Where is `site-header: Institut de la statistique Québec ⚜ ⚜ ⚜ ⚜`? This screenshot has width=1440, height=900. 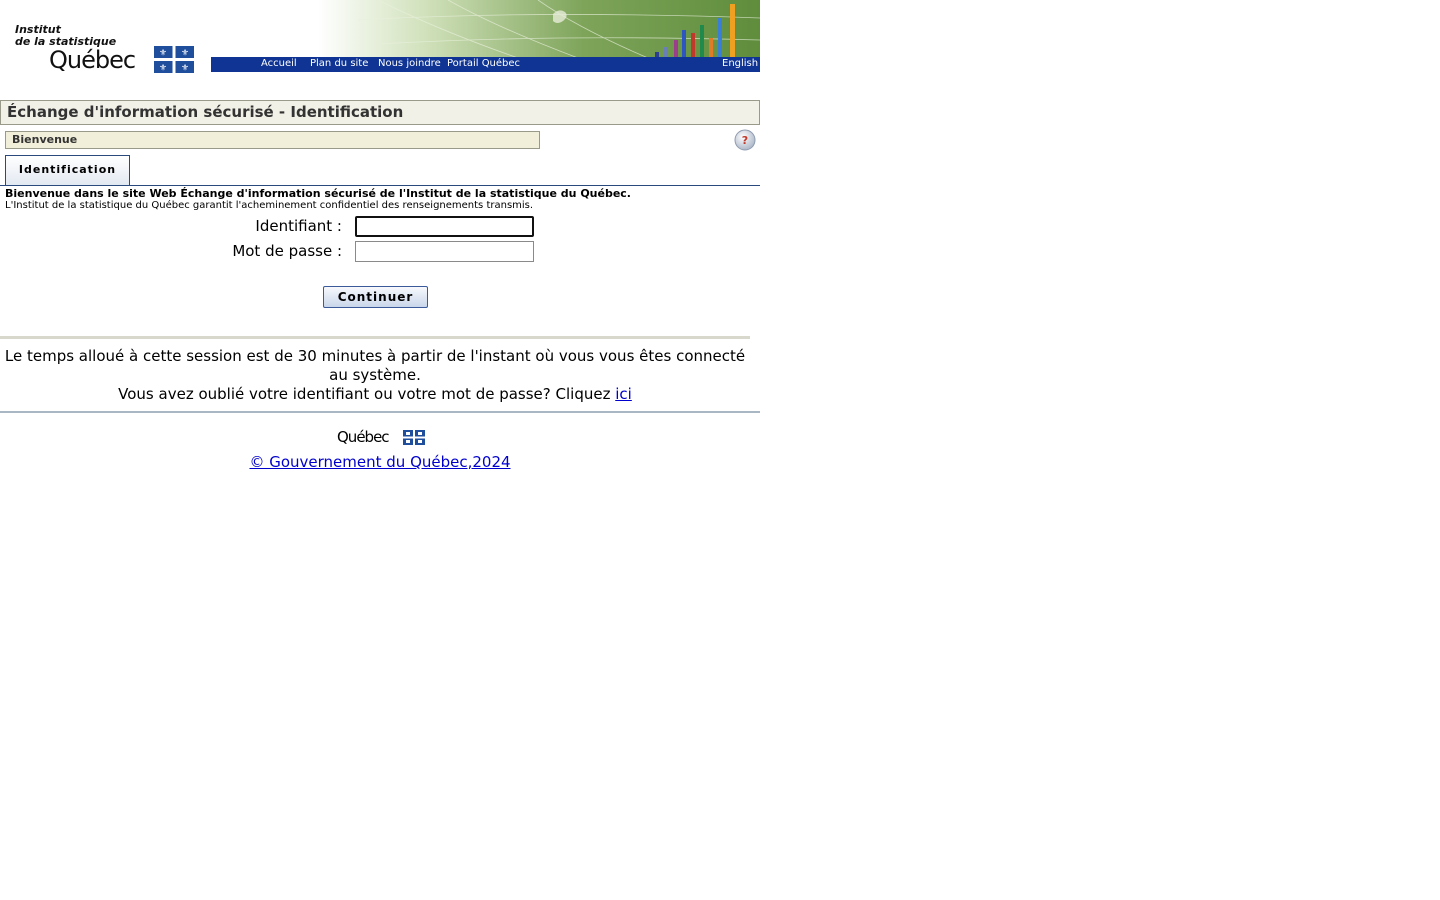
site-header: Institut de la statistique Québec ⚜ ⚜ ⚜ ⚜ is located at coordinates (380, 50).